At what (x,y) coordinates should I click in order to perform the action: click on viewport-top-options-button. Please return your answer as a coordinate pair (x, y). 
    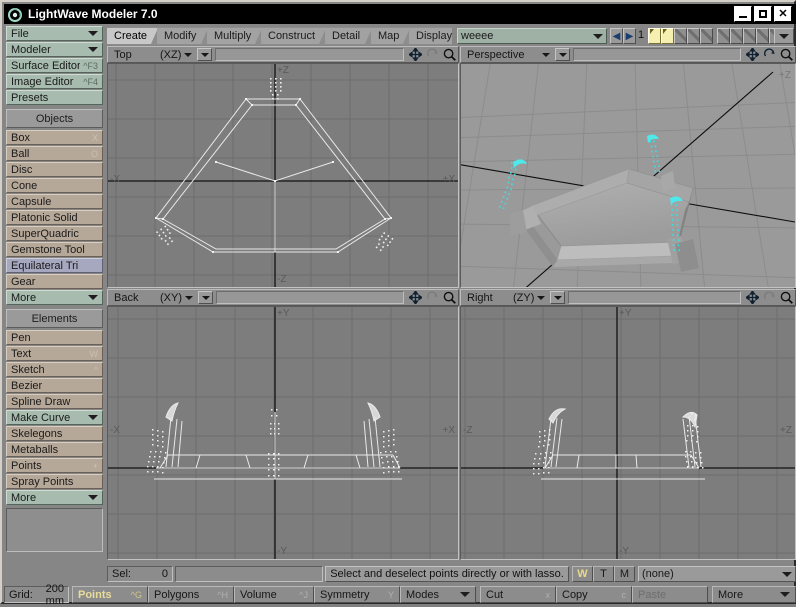
    Looking at the image, I should click on (205, 54).